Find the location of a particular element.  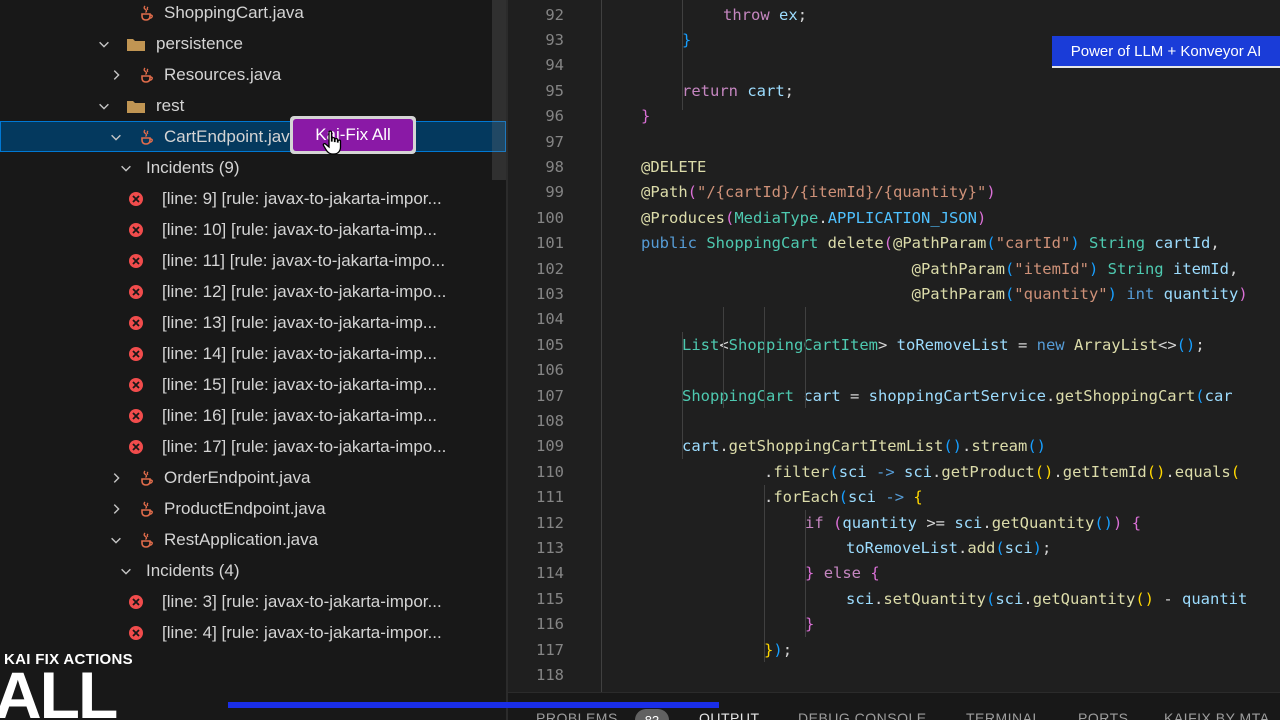

code-text: @PathParam("itemId") String itemId, is located at coordinates (1075, 268).